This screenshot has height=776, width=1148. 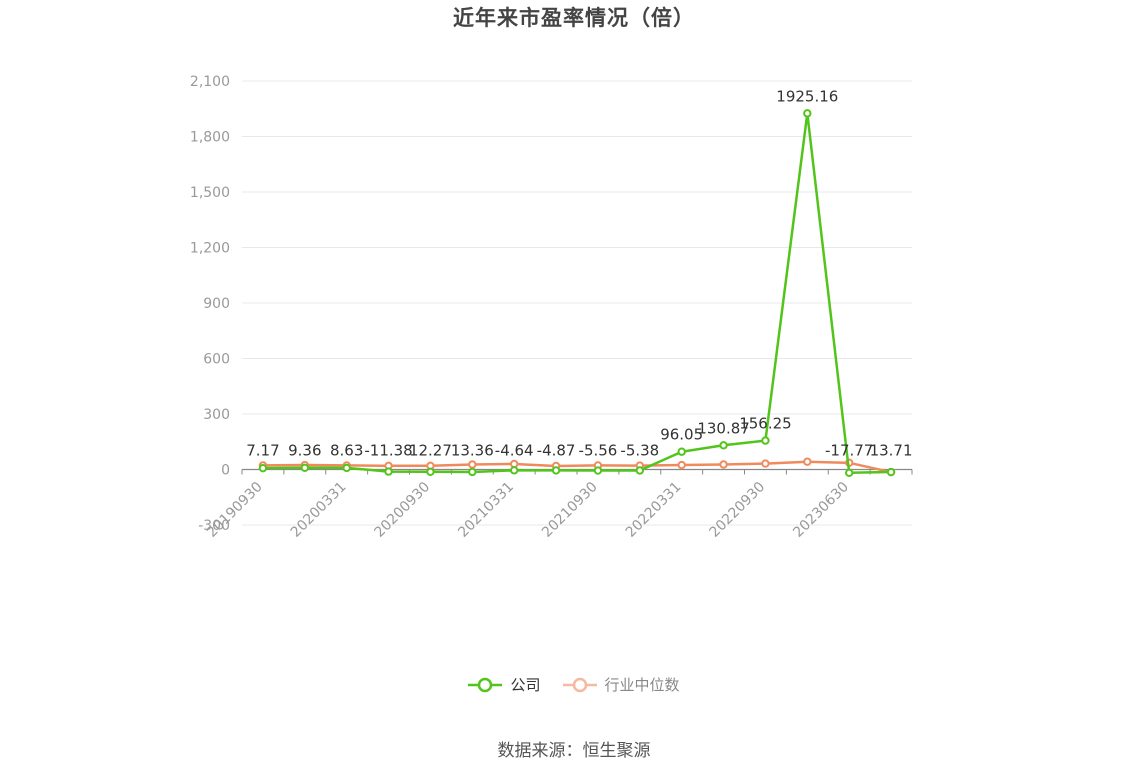 What do you see at coordinates (262, 451) in the screenshot?
I see `company-data-label: 7.17` at bounding box center [262, 451].